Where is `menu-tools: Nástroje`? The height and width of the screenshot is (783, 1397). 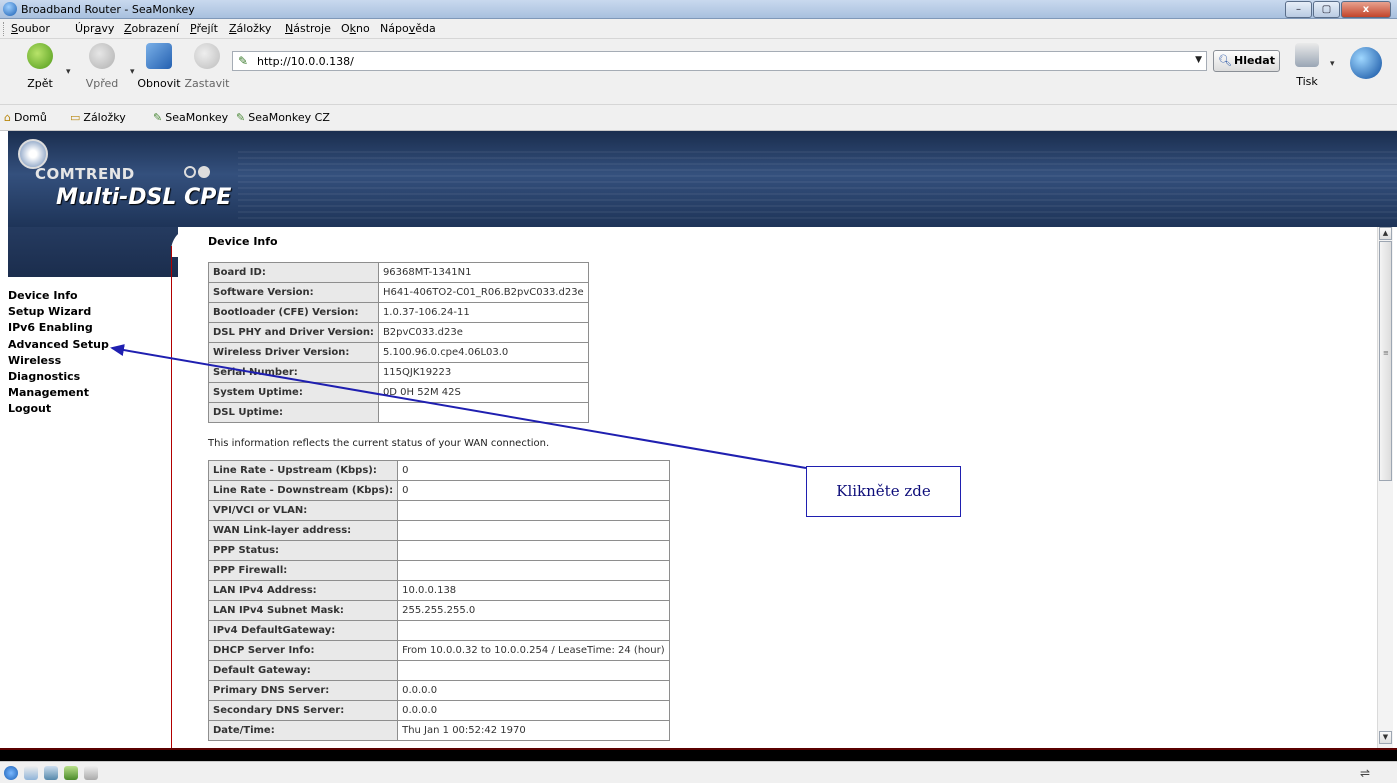
menu-tools: Nástroje is located at coordinates (308, 28).